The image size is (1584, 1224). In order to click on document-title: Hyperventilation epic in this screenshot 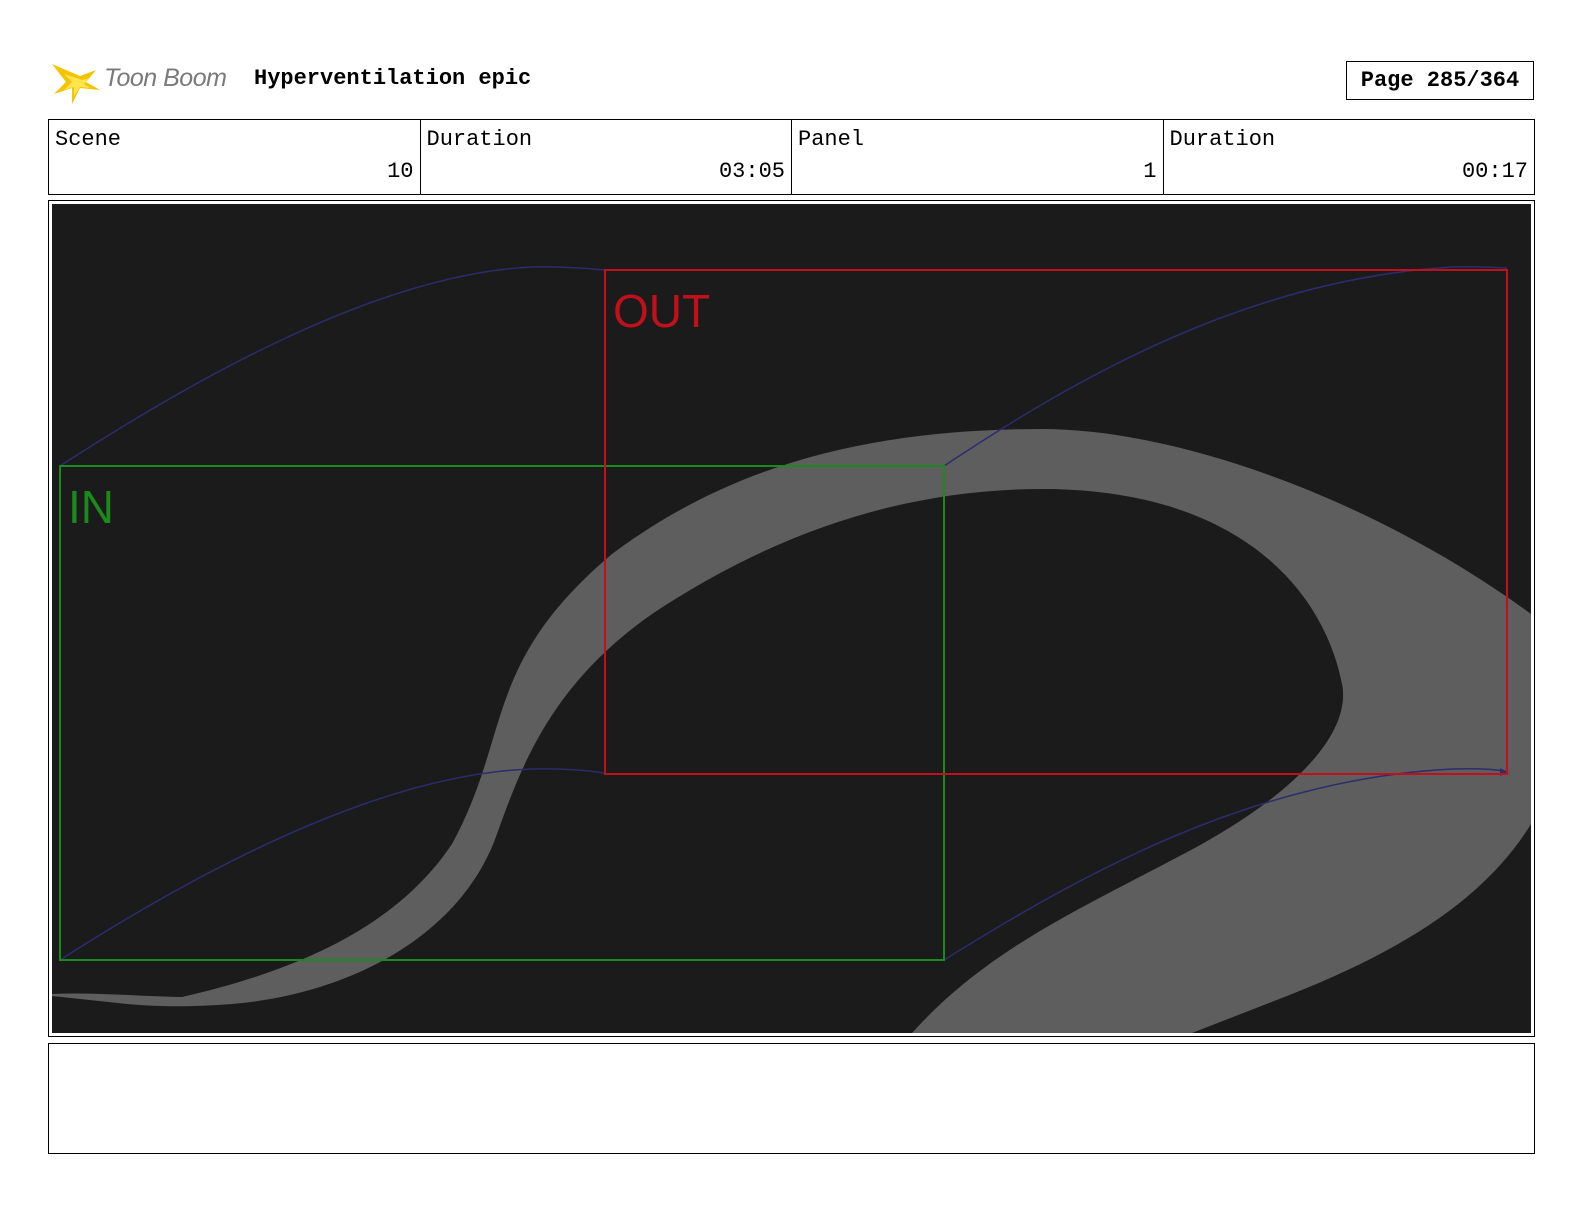, I will do `click(393, 78)`.